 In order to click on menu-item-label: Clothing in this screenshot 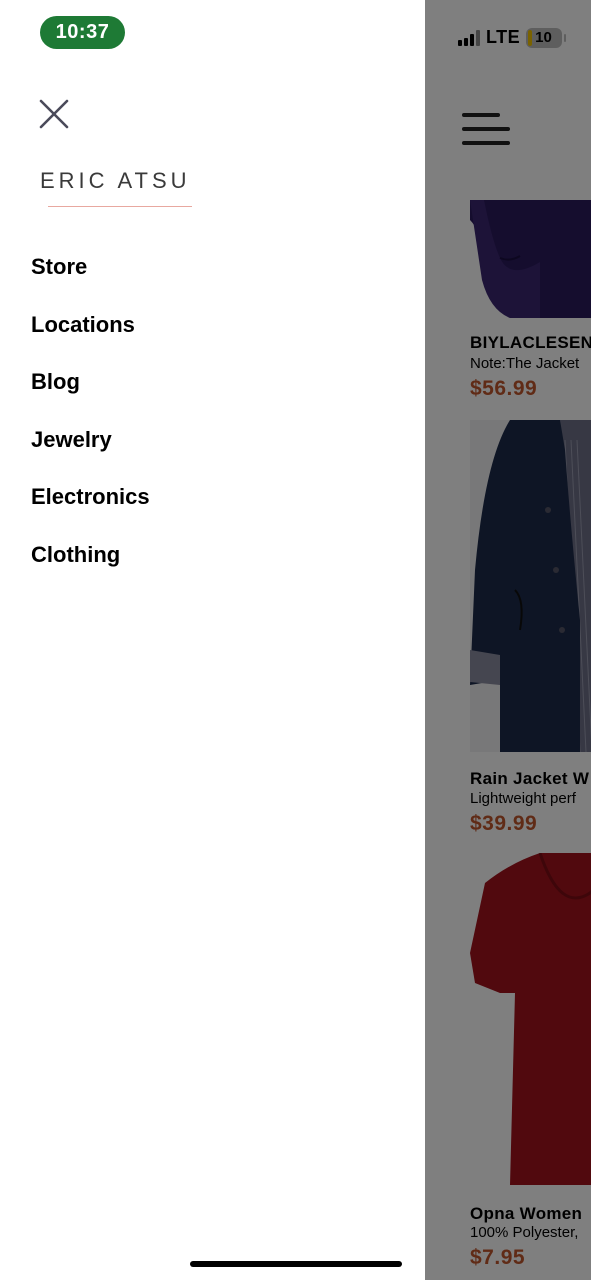, I will do `click(75, 554)`.